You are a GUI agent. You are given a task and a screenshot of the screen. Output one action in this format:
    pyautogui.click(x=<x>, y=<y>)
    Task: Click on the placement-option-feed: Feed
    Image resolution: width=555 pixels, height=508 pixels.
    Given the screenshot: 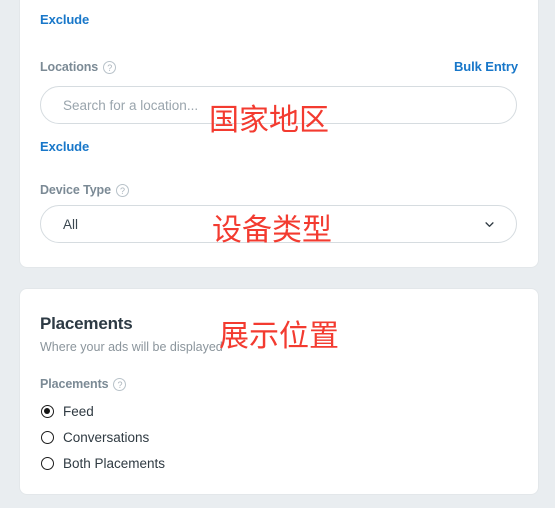 What is the action you would take?
    pyautogui.click(x=67, y=411)
    